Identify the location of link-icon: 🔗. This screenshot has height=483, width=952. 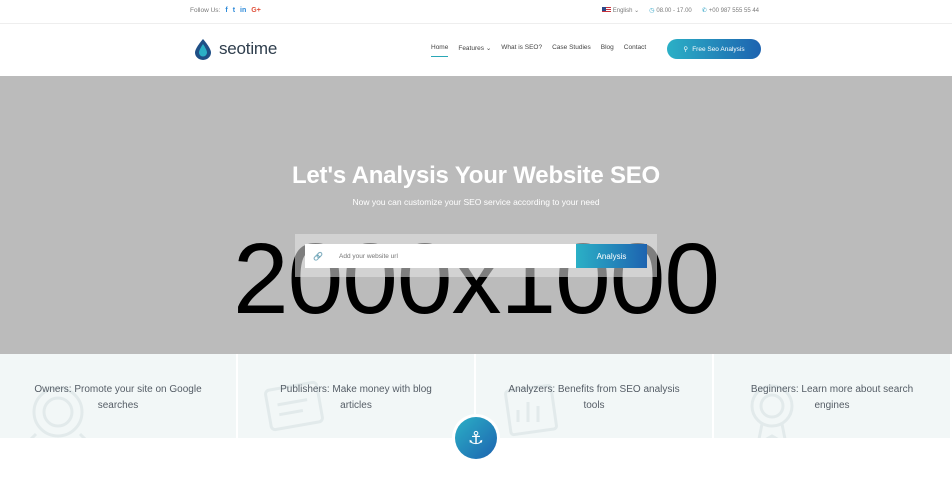
(318, 256).